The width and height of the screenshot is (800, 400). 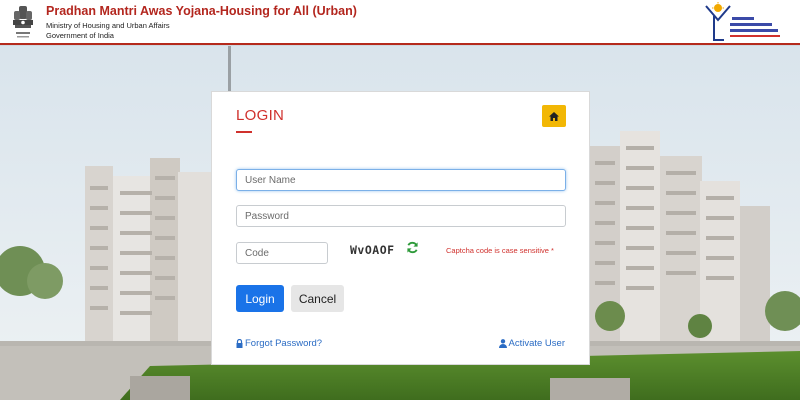 I want to click on forgot-password-label: Forgot Password?, so click(x=284, y=343).